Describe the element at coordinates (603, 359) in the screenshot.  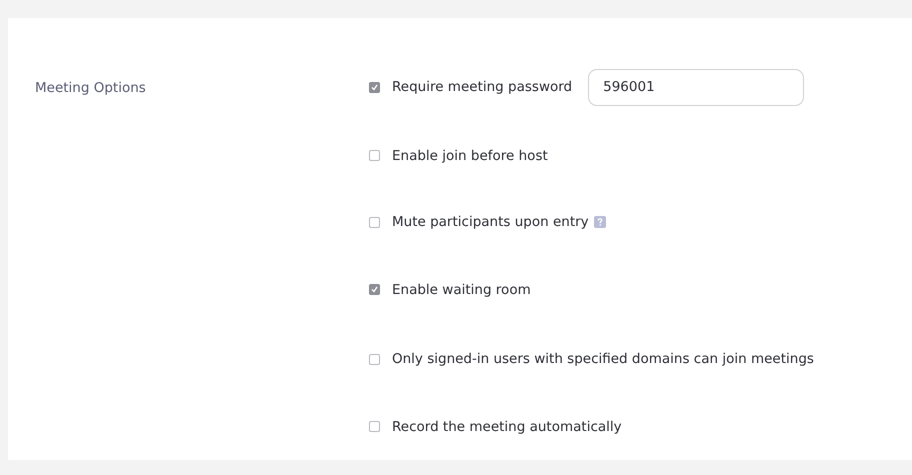
I see `option-label: Only signed-in users with specified domains can join meetings` at that location.